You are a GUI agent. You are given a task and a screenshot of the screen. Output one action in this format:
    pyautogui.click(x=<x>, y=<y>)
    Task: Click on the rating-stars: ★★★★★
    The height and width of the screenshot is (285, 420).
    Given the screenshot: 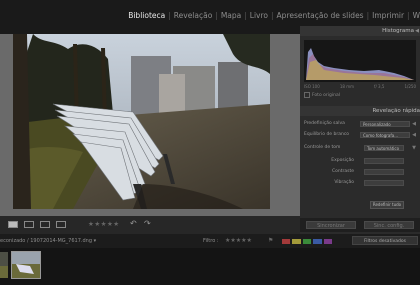 What is the action you would take?
    pyautogui.click(x=104, y=224)
    